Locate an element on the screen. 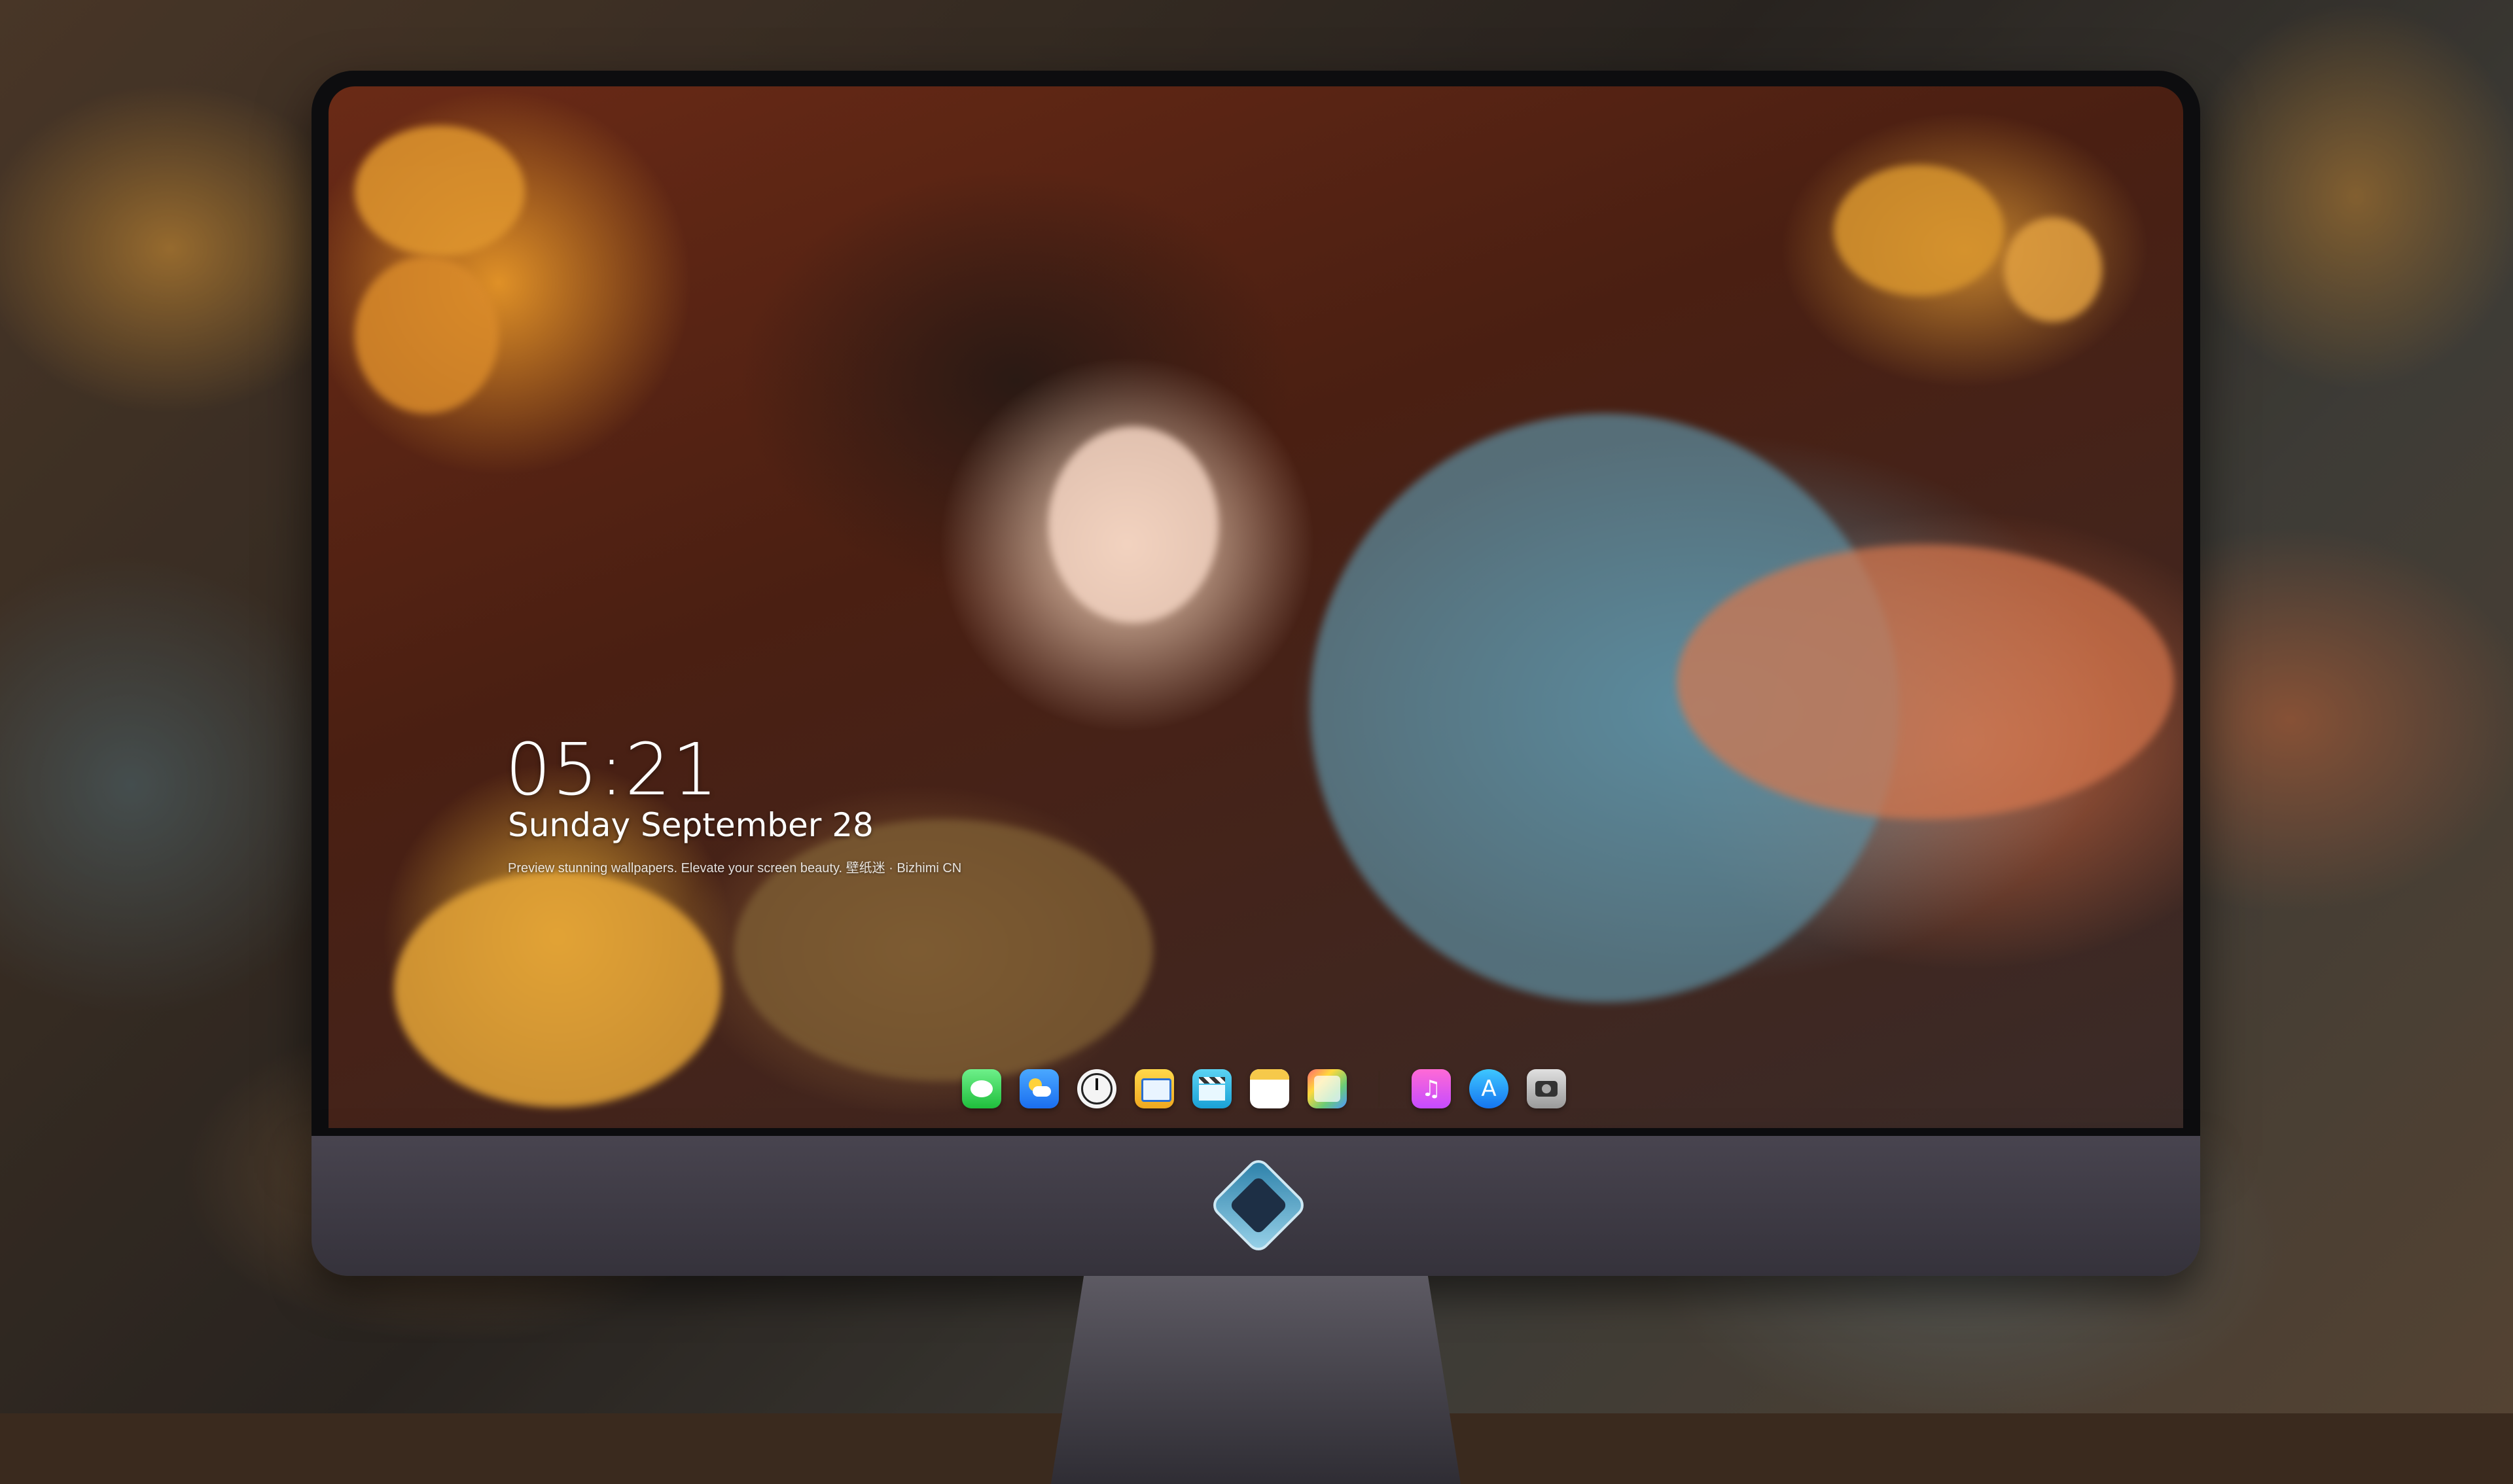 The width and height of the screenshot is (2513, 1484). lock-time: 05:21 is located at coordinates (612, 770).